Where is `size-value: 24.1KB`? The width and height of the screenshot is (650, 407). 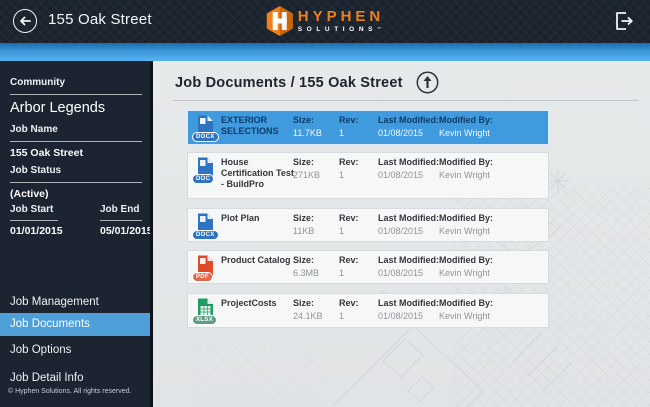
size-value: 24.1KB is located at coordinates (308, 316).